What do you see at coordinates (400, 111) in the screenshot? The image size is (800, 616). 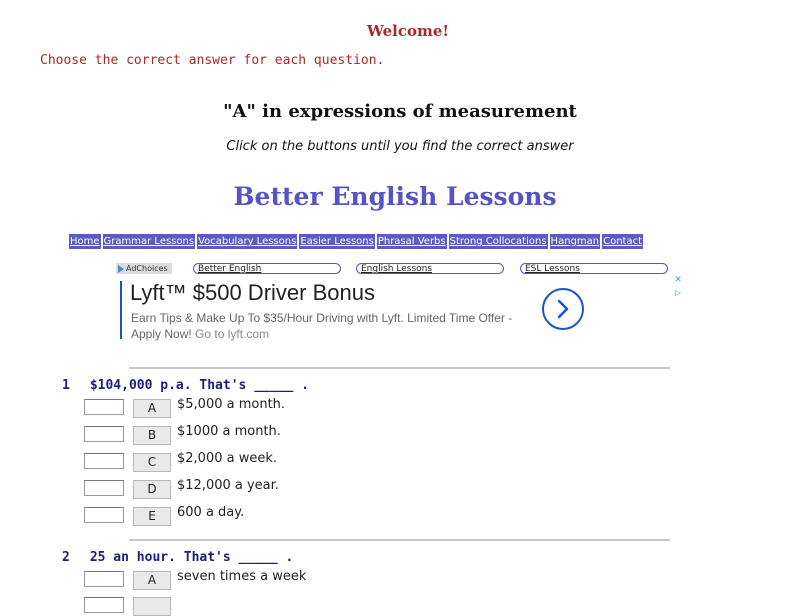 I see `exercise-title: "A" in expressions of measurement` at bounding box center [400, 111].